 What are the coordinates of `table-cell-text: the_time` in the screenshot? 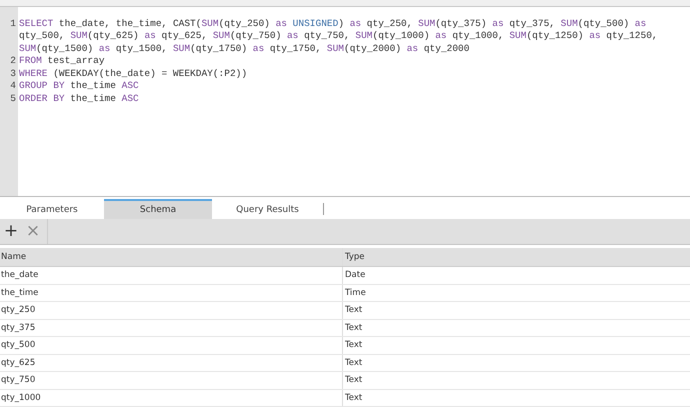 It's located at (20, 293).